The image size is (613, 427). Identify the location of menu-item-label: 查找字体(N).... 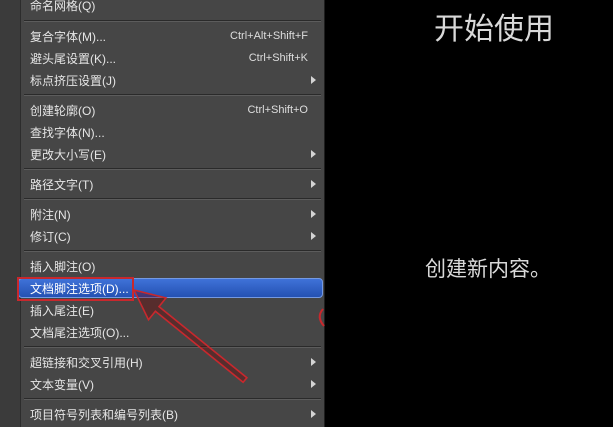
(67, 132).